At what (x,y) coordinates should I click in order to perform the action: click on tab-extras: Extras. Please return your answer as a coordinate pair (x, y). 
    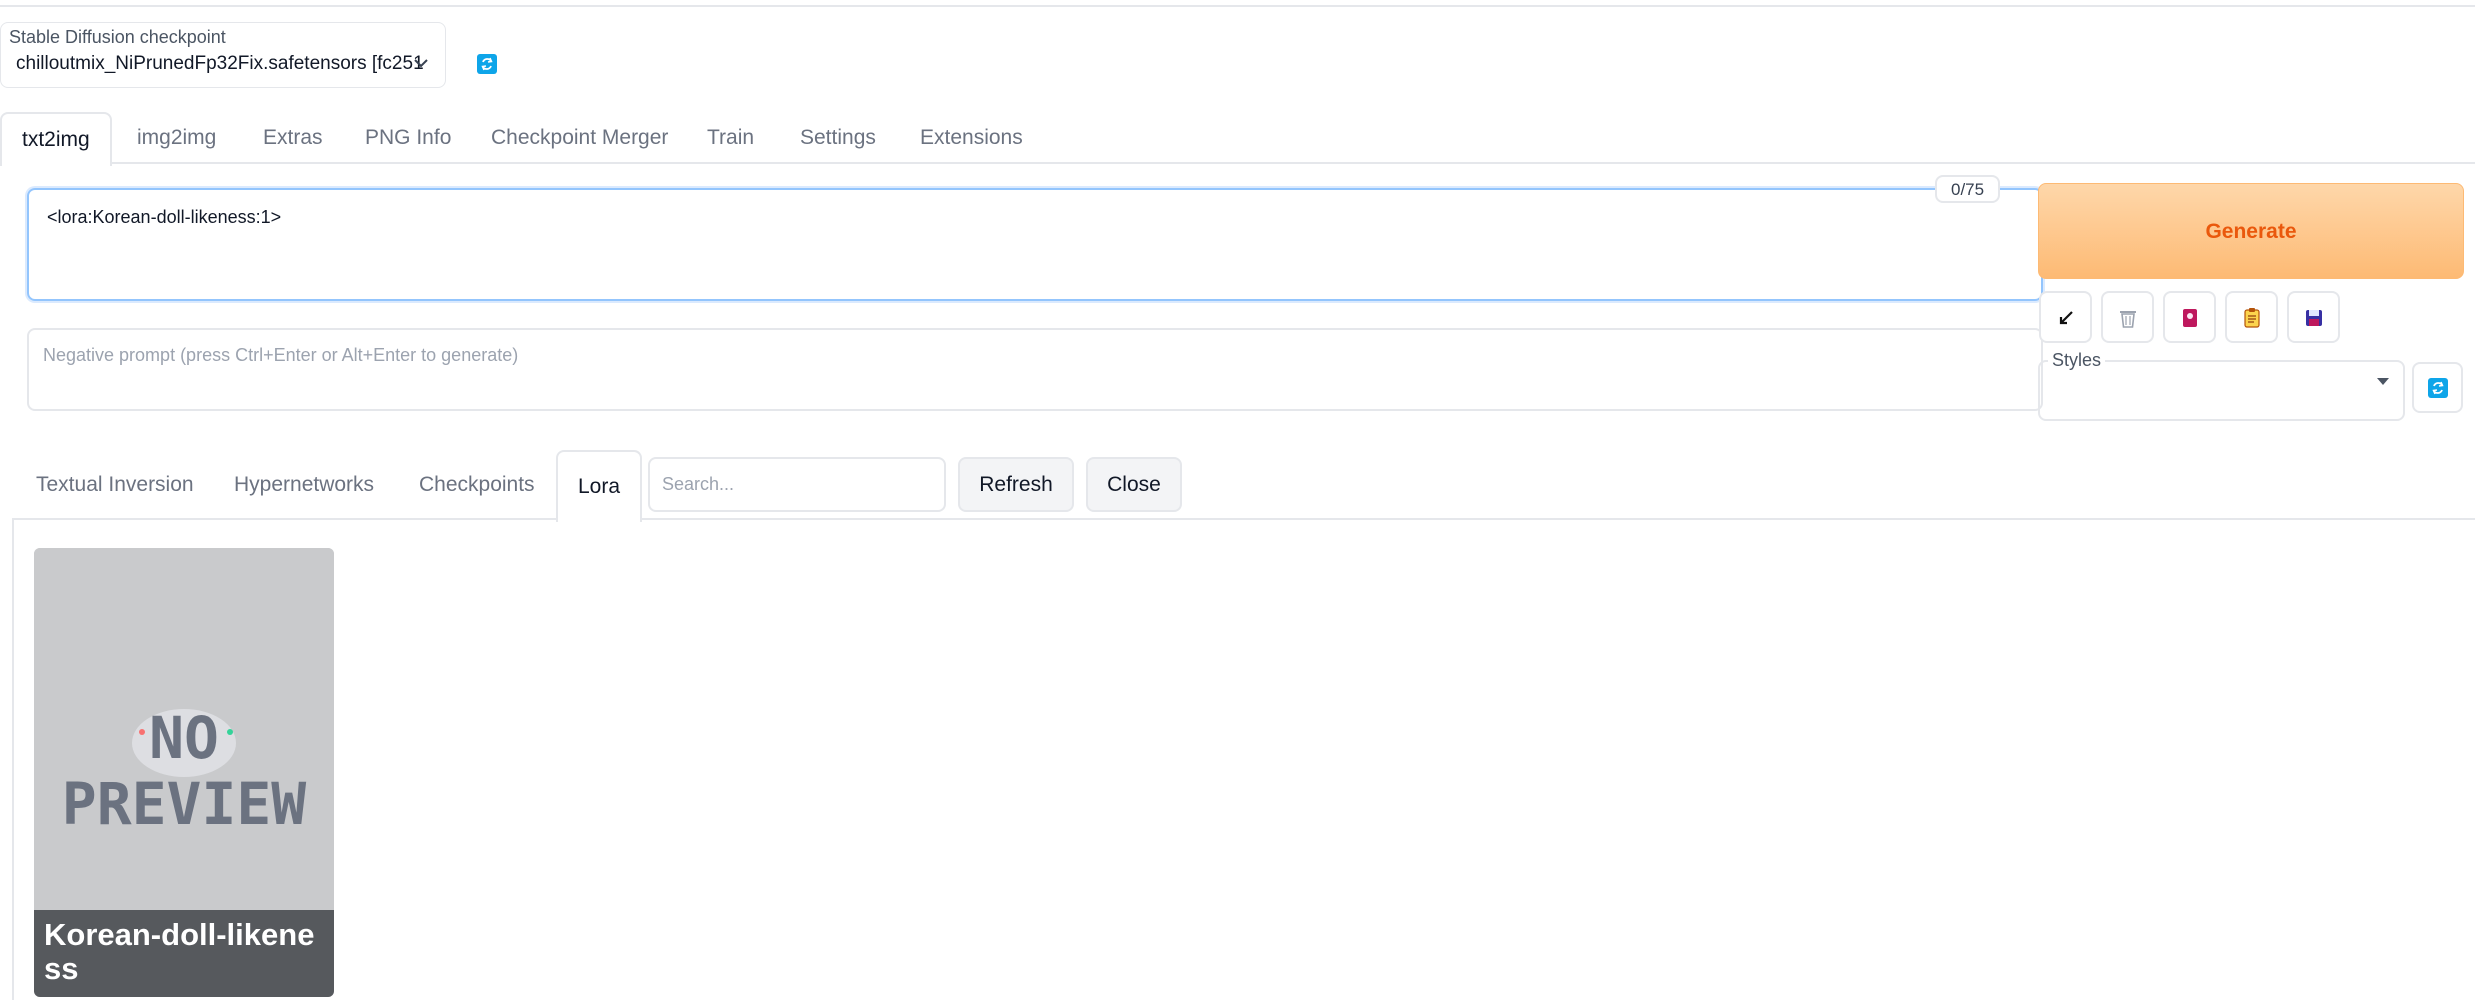
    Looking at the image, I should click on (293, 138).